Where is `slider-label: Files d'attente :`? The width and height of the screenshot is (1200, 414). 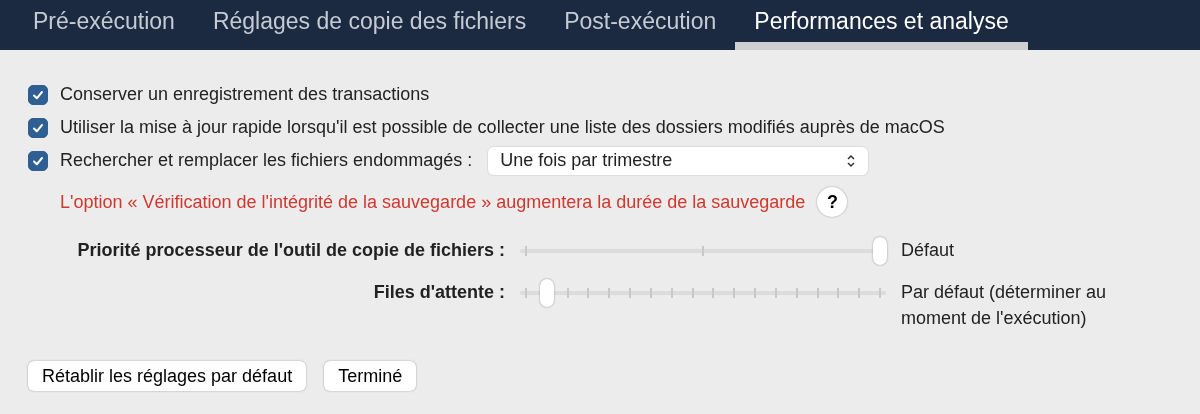
slider-label: Files d'attente : is located at coordinates (438, 292).